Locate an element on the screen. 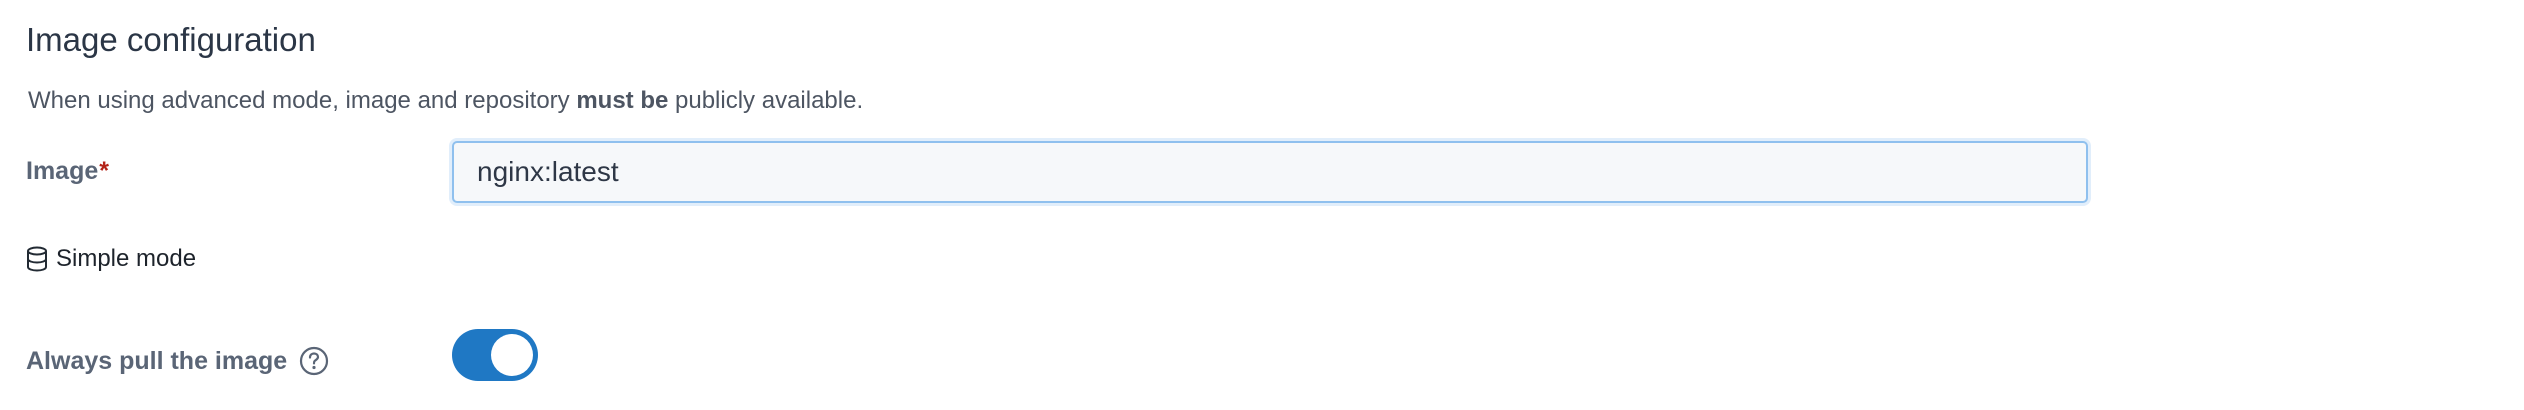 The width and height of the screenshot is (2524, 410). help-text-end: publicly available. is located at coordinates (766, 100).